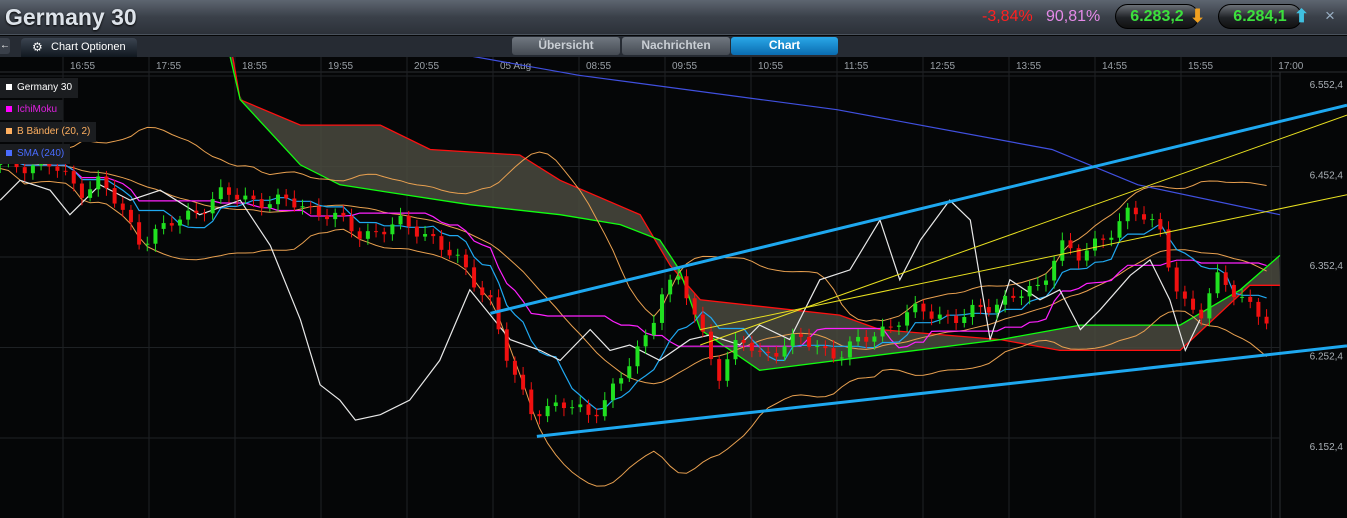 The image size is (1347, 518). I want to click on close-button: ×, so click(1330, 16).